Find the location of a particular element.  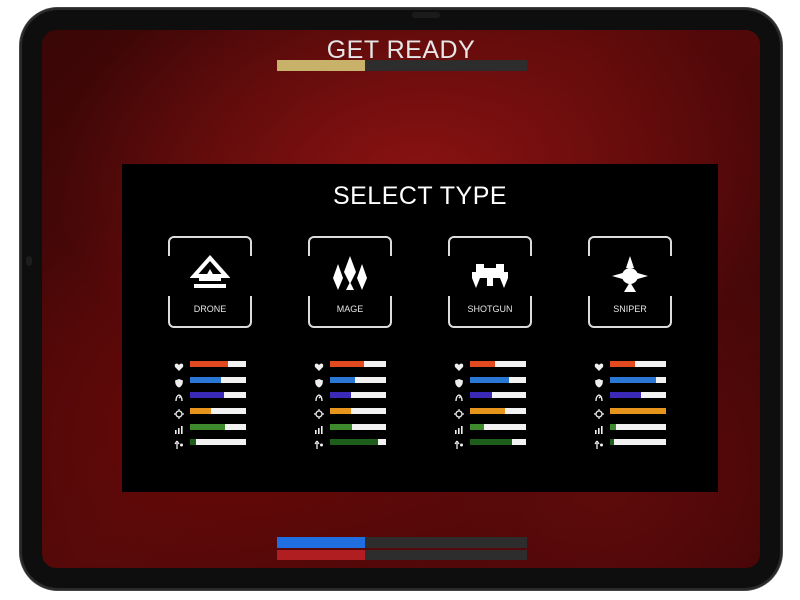

blue-team-fill is located at coordinates (321, 542).